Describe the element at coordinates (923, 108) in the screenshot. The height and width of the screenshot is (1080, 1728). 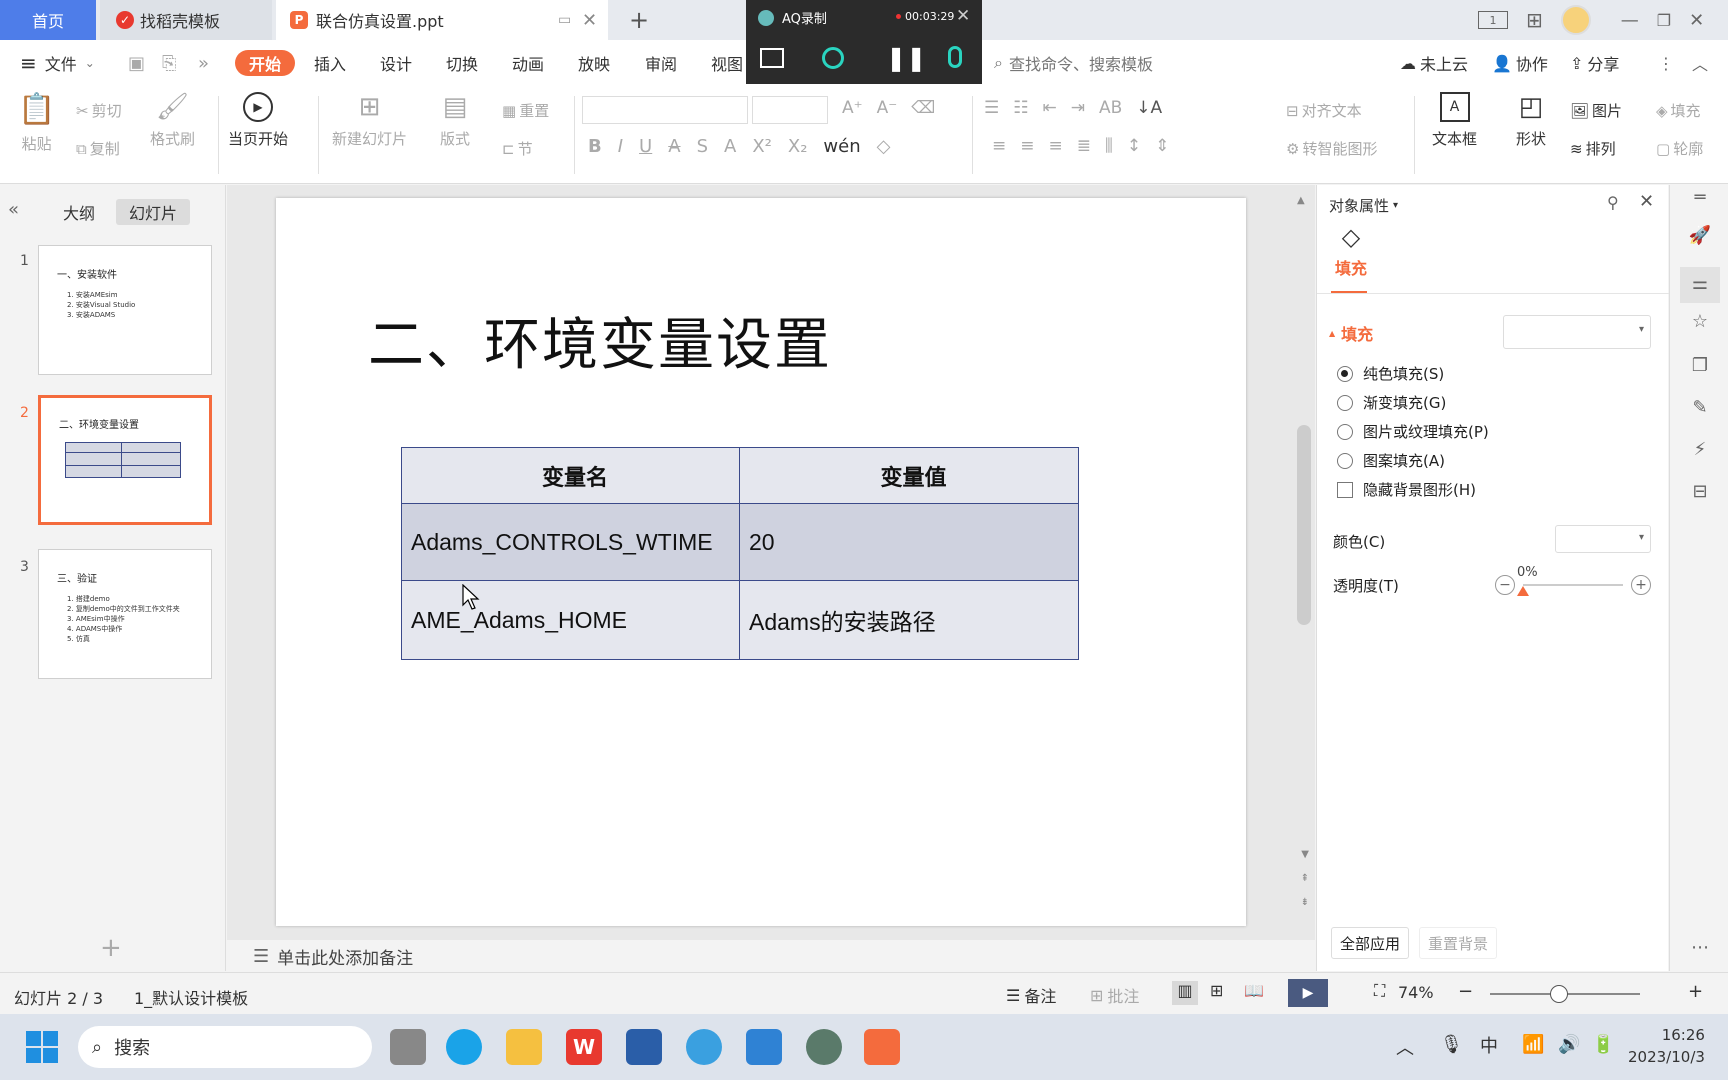
I see `clear-format-icon: ⌫` at that location.